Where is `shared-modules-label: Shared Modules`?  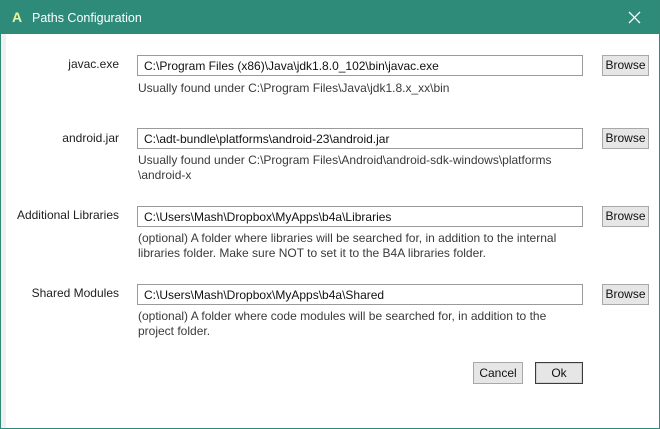 shared-modules-label: Shared Modules is located at coordinates (75, 293).